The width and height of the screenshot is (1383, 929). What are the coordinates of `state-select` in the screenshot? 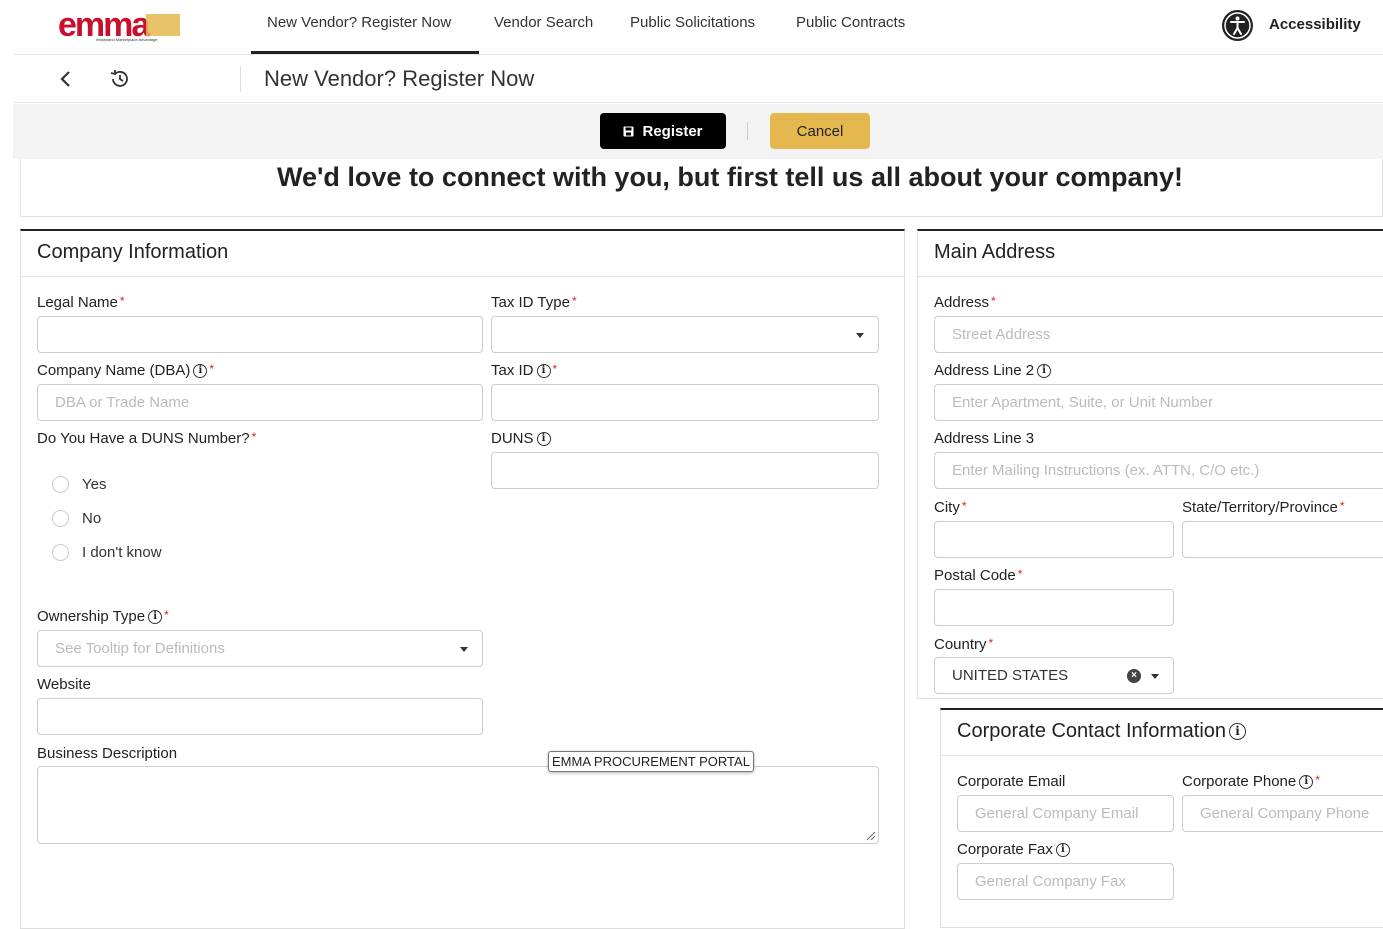 It's located at (1282, 539).